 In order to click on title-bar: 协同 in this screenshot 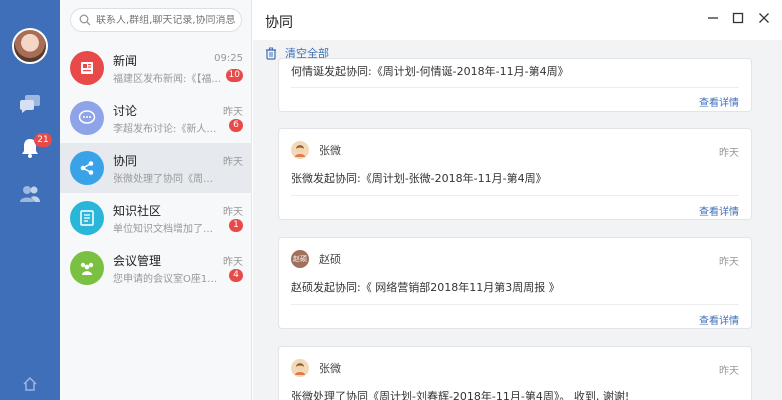, I will do `click(517, 20)`.